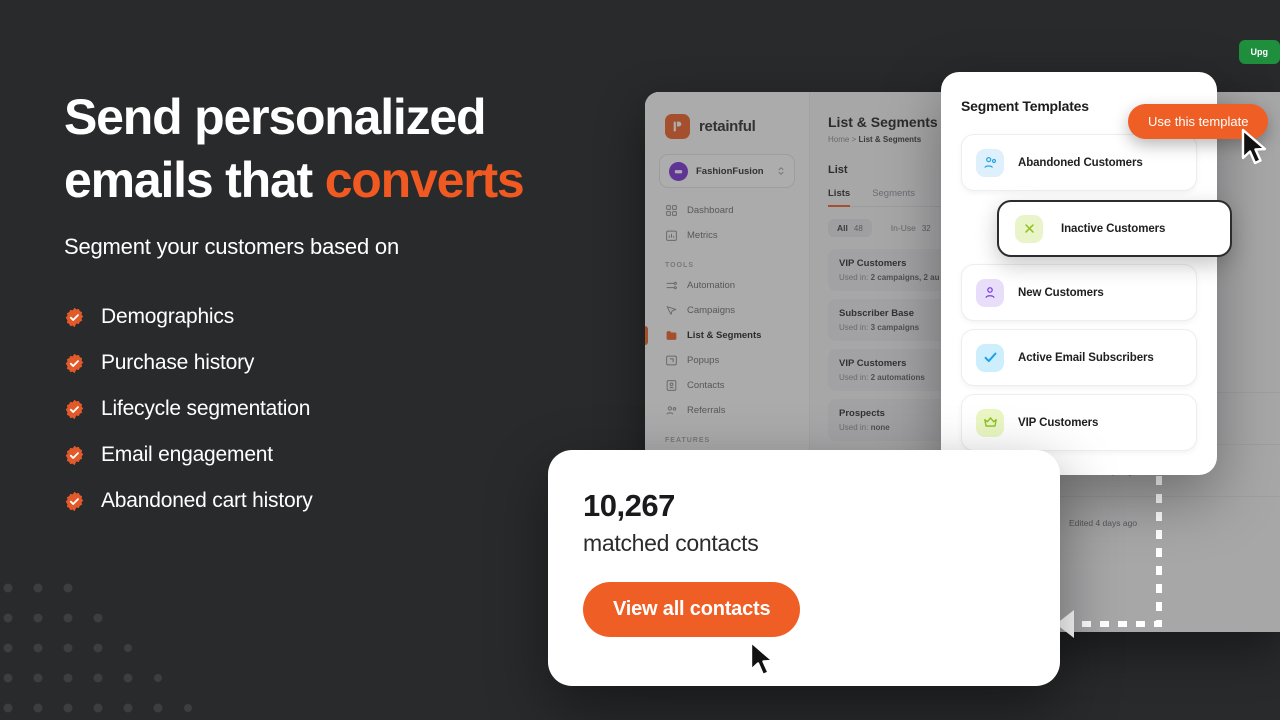 The image size is (1280, 720). What do you see at coordinates (344, 501) in the screenshot?
I see `list-item: Abandoned cart history` at bounding box center [344, 501].